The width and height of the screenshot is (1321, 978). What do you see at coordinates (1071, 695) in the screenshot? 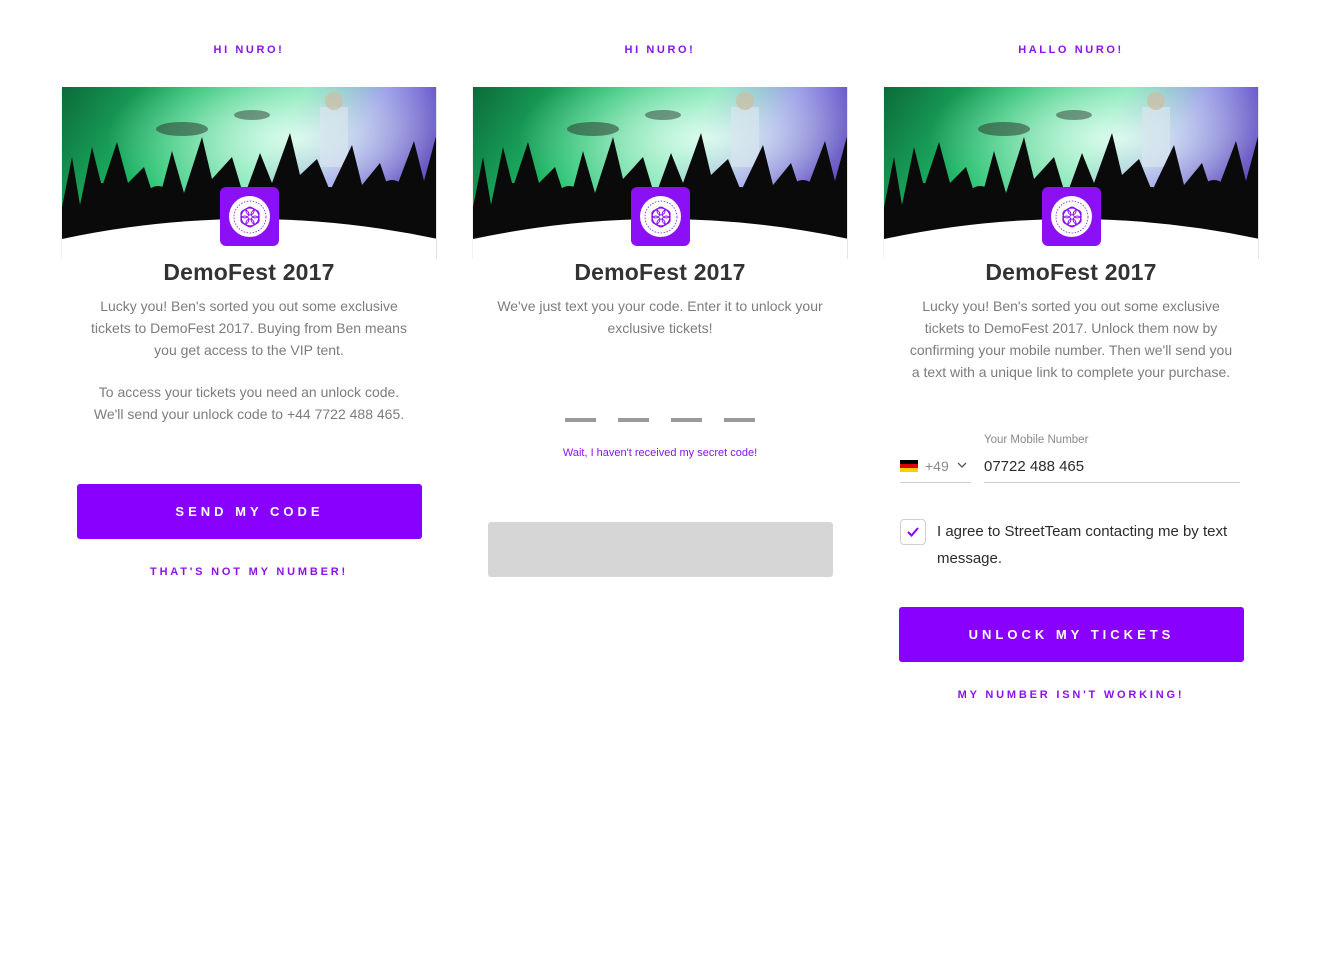
I see `number-not-working-link: MY NUMBER ISN'T WORKING!` at bounding box center [1071, 695].